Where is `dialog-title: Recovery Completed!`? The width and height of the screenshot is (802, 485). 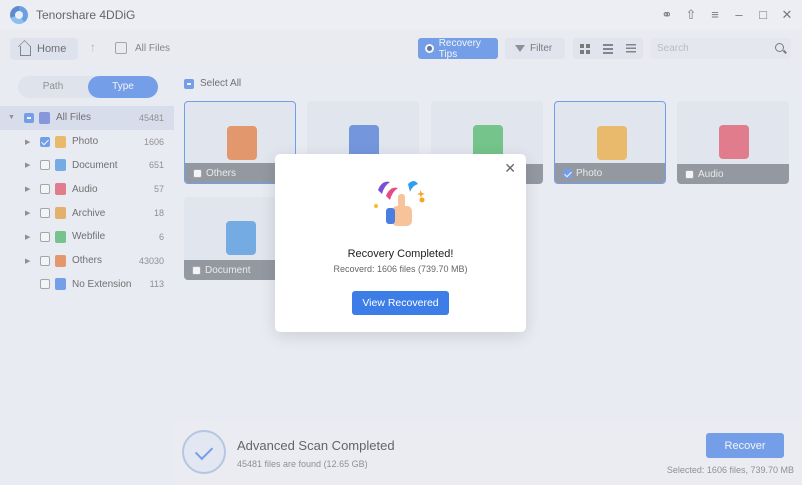
dialog-title: Recovery Completed! is located at coordinates (400, 254).